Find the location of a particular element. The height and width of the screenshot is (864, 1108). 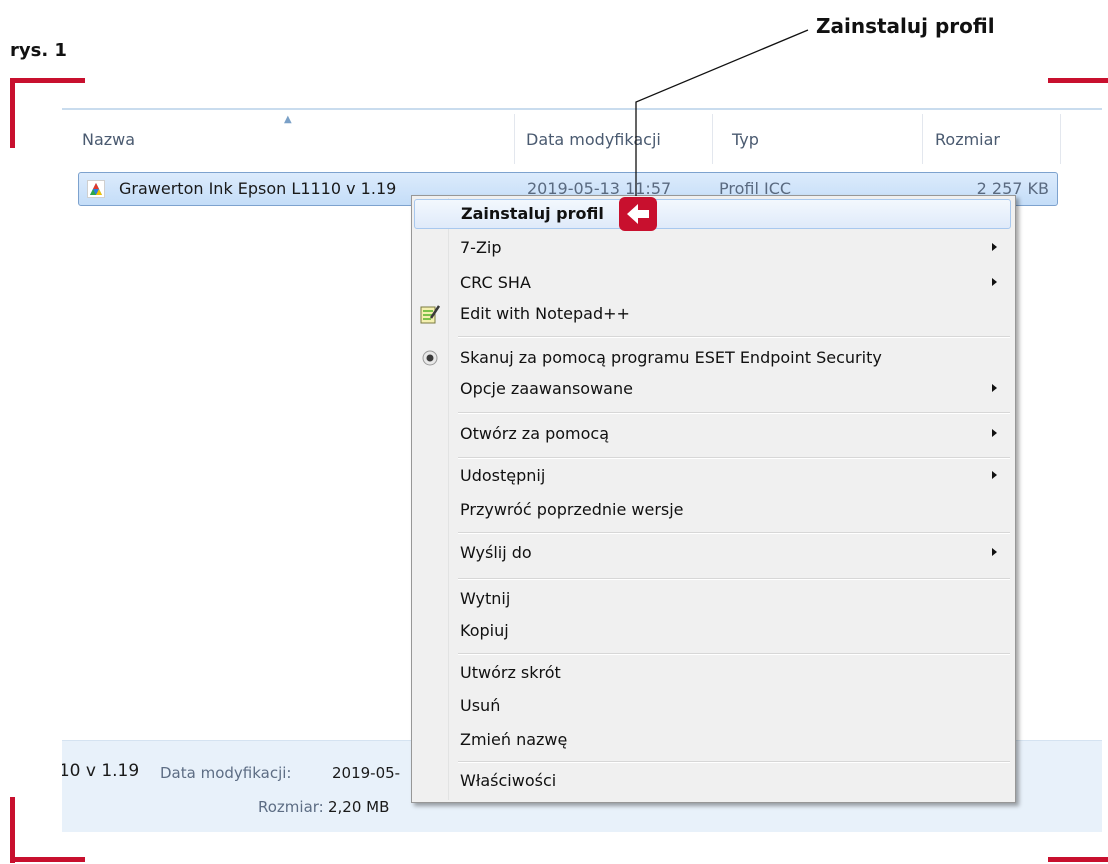

callout-leader-line is located at coordinates (722, 112).